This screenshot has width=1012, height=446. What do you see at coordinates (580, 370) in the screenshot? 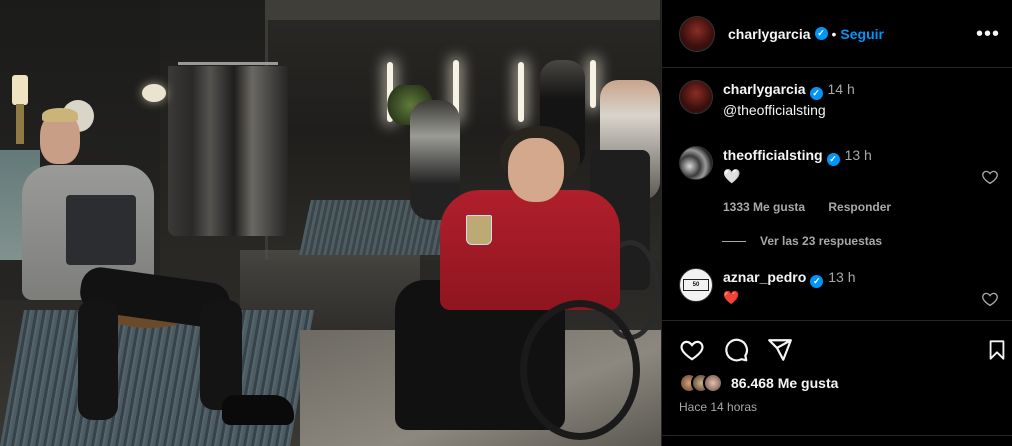
I see `photo-wheel` at bounding box center [580, 370].